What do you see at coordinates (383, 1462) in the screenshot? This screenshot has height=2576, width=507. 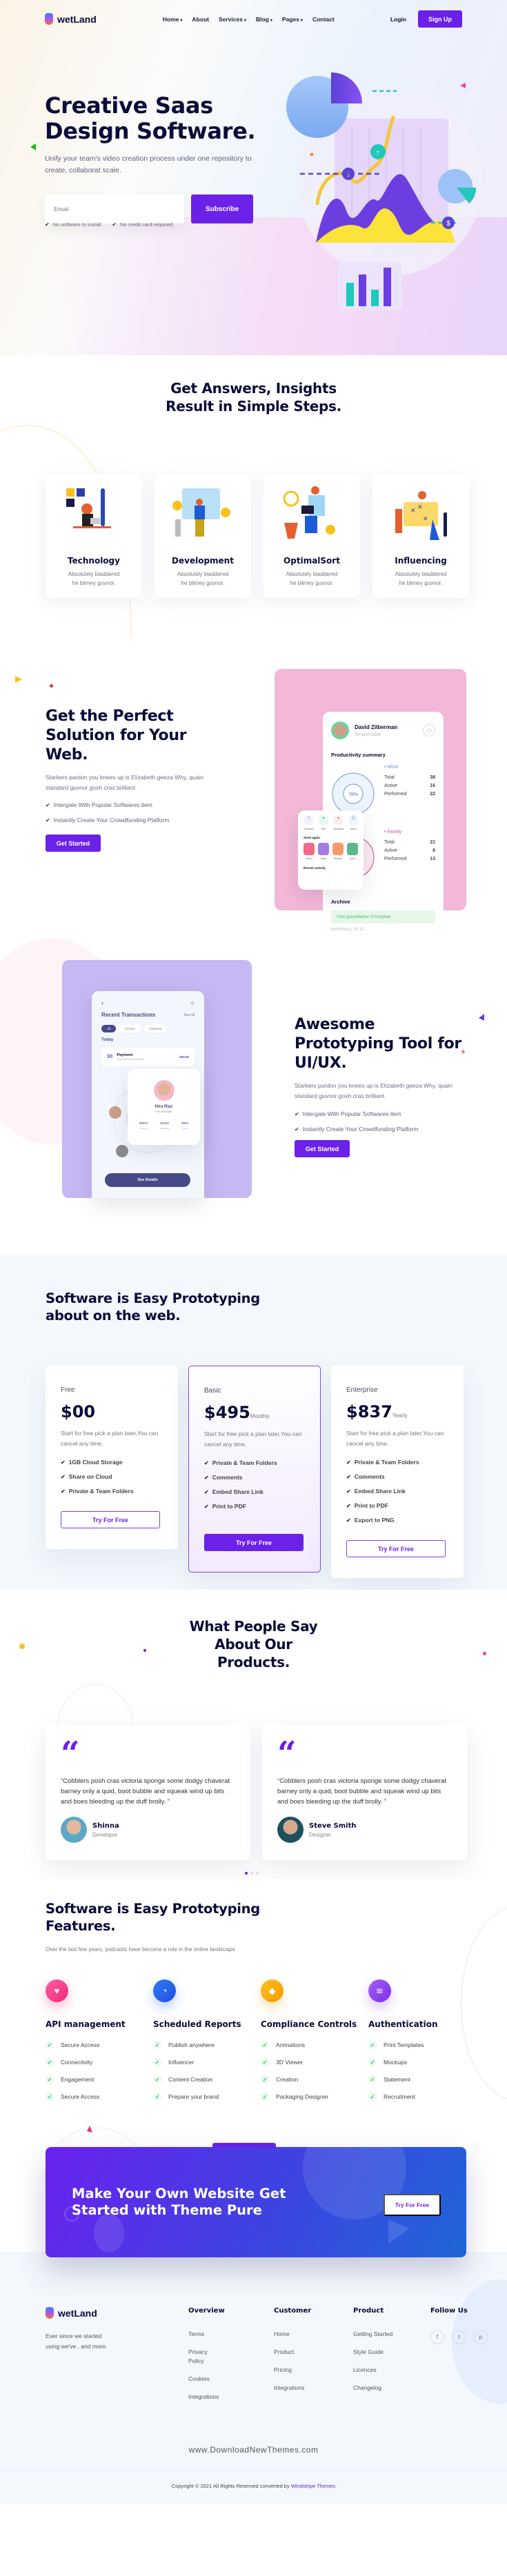 I see `plan-feature: ✔ Private & Team Folders` at bounding box center [383, 1462].